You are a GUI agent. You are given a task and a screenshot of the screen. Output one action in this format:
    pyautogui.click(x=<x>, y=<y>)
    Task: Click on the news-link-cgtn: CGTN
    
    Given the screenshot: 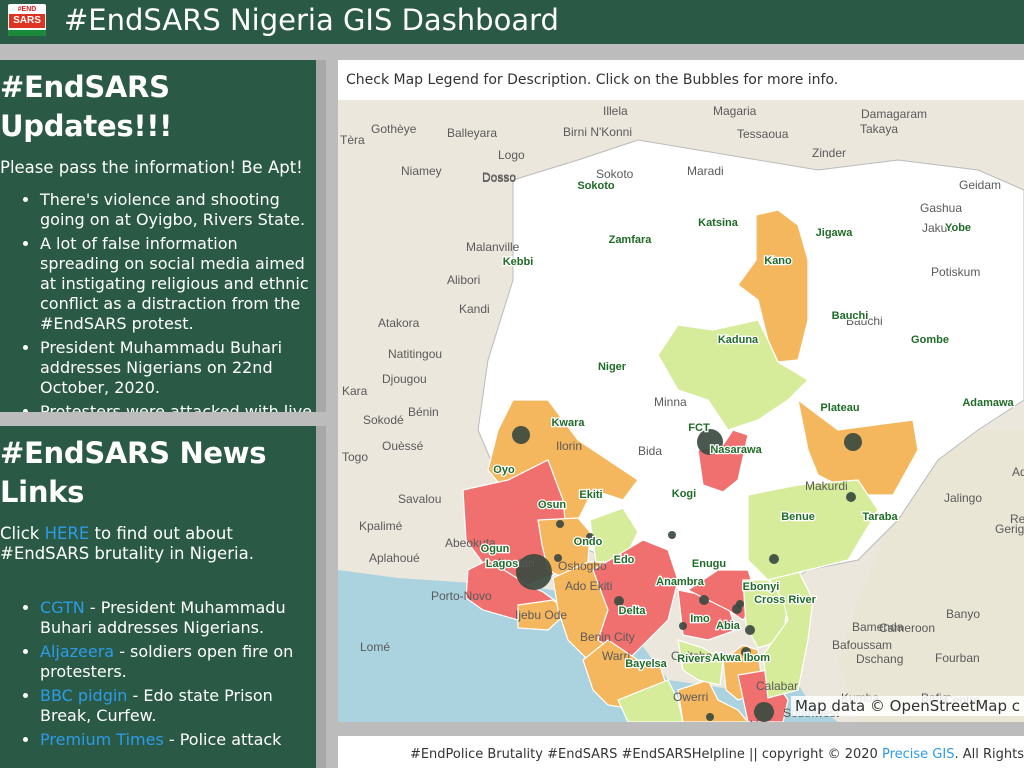 What is the action you would take?
    pyautogui.click(x=62, y=607)
    